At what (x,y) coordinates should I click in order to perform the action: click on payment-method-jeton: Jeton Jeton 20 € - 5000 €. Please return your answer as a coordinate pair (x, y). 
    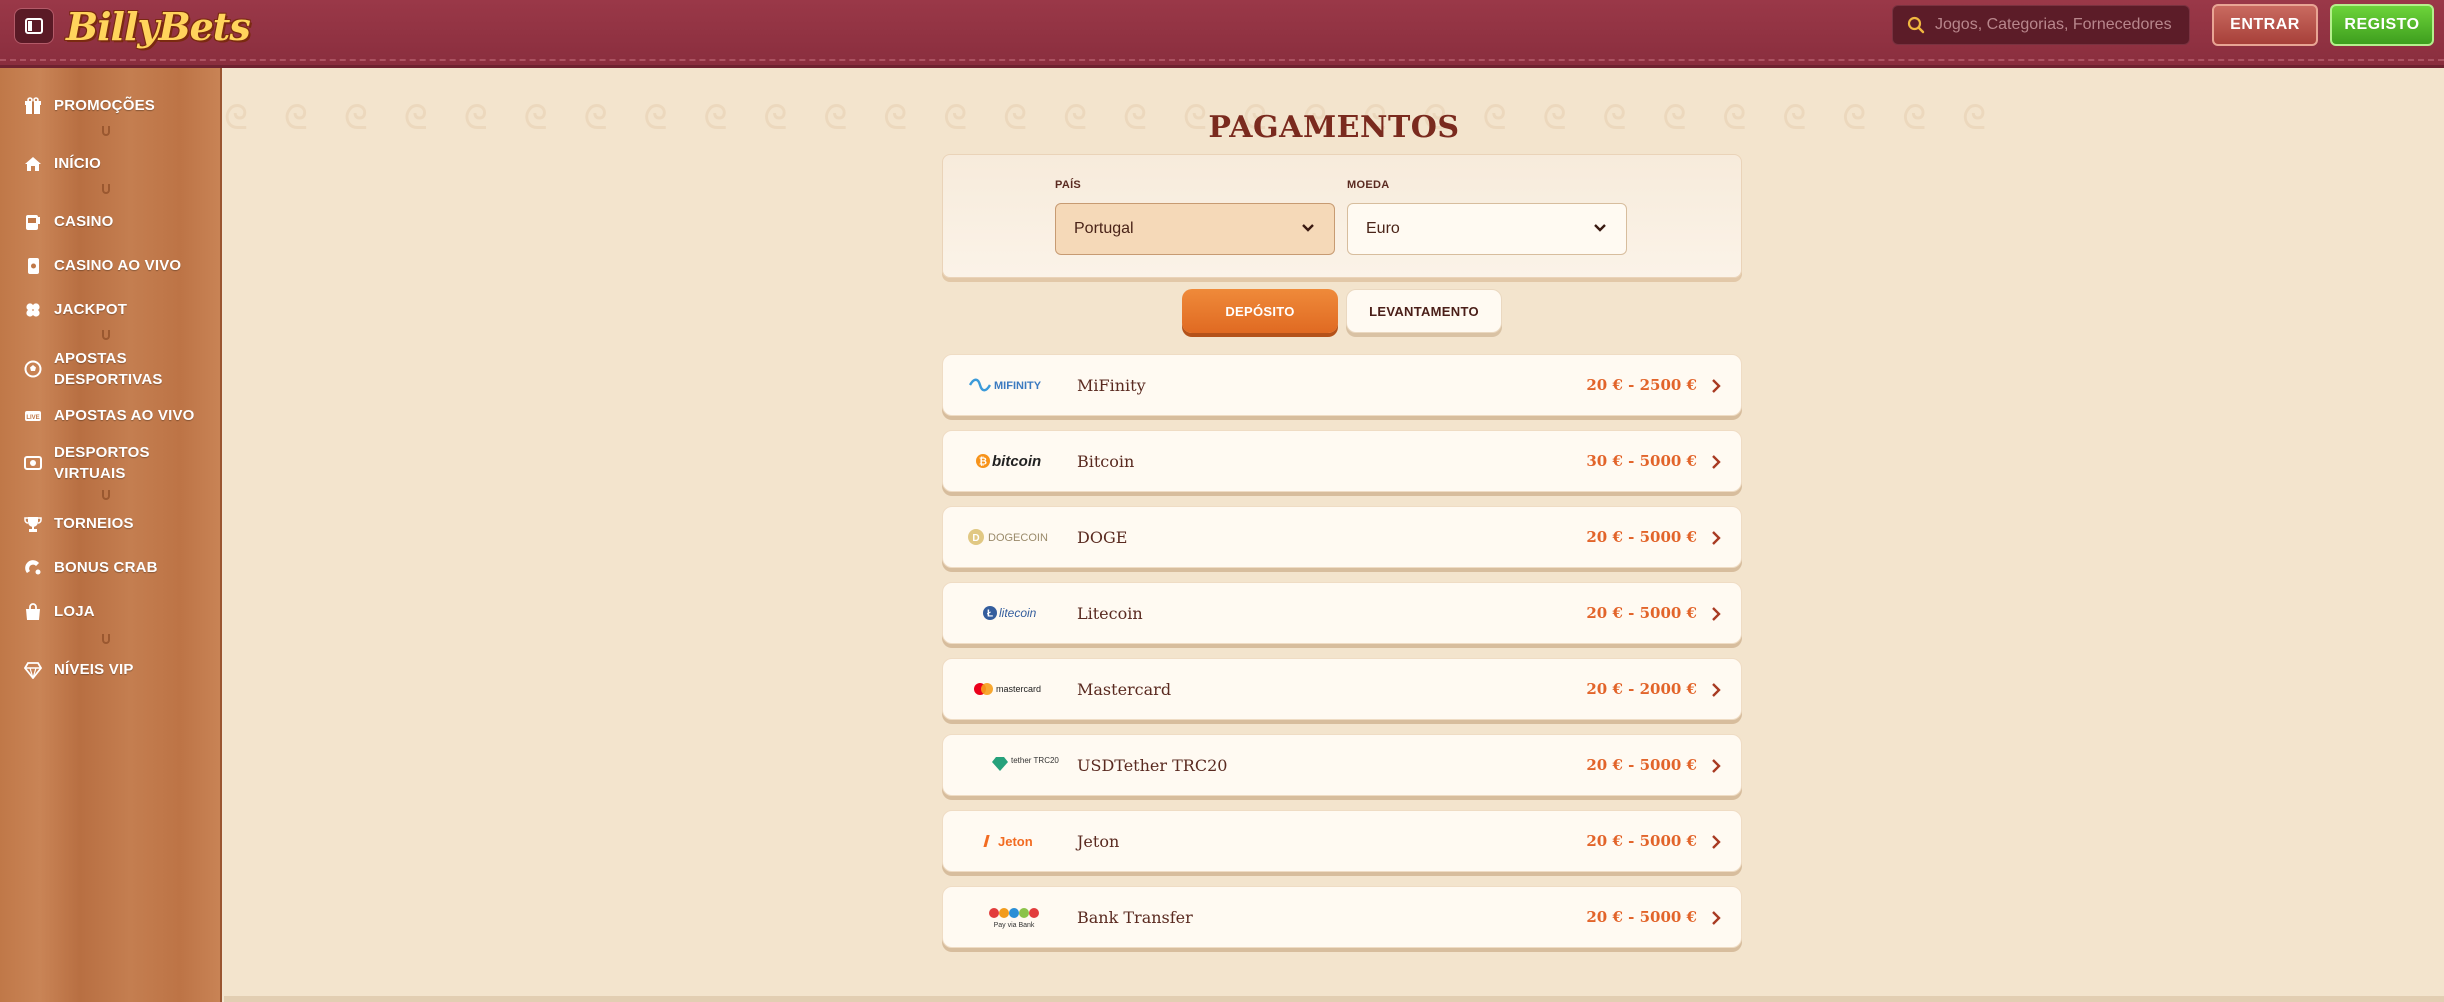
    Looking at the image, I should click on (1342, 841).